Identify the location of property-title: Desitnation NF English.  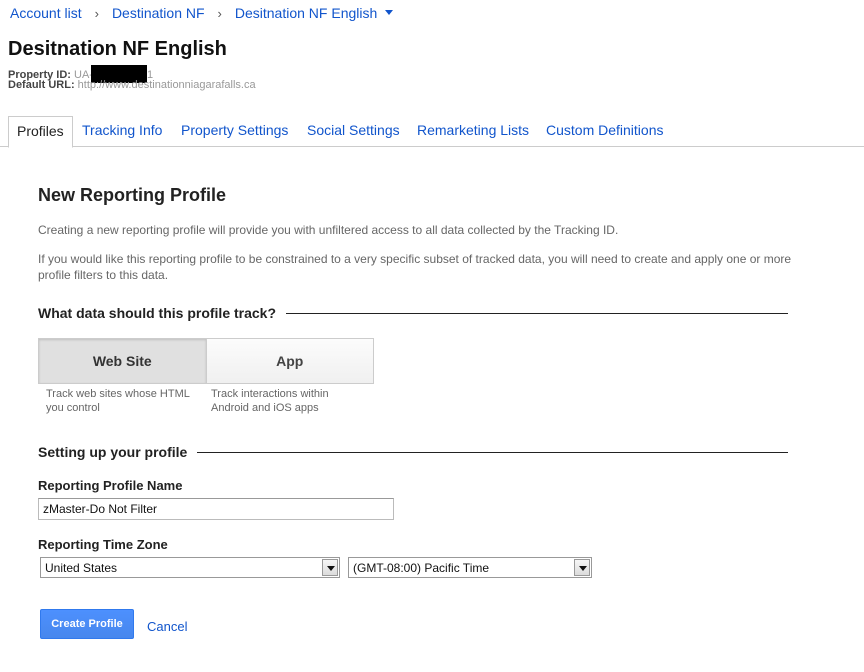
(117, 49).